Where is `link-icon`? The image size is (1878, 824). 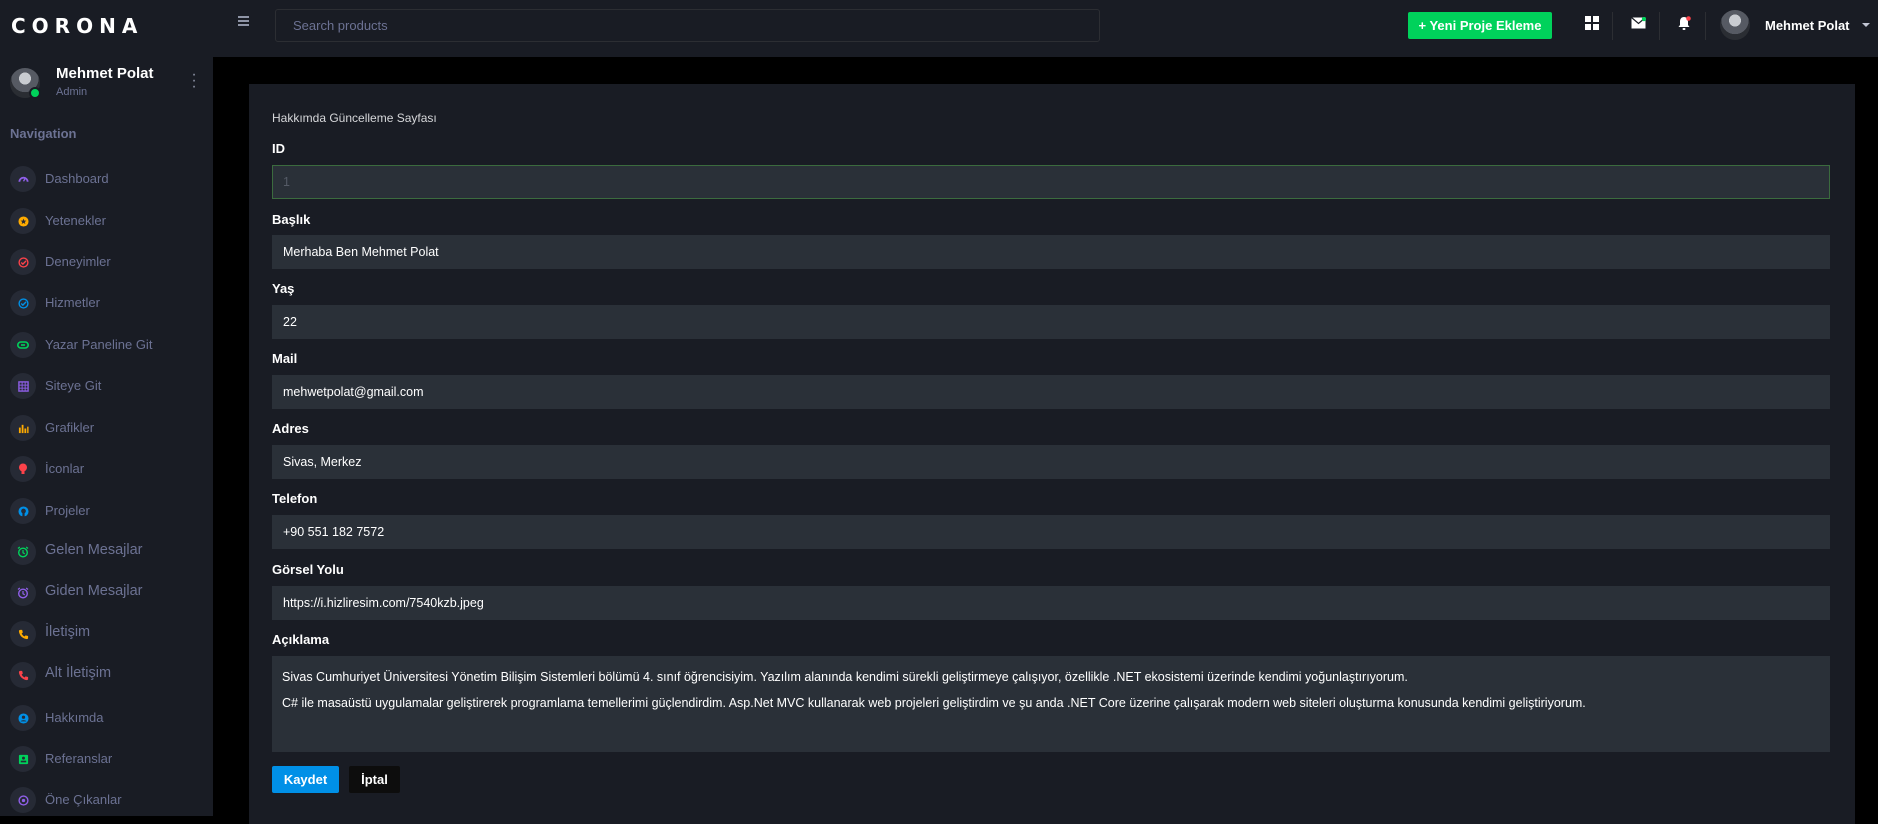
link-icon is located at coordinates (23, 345).